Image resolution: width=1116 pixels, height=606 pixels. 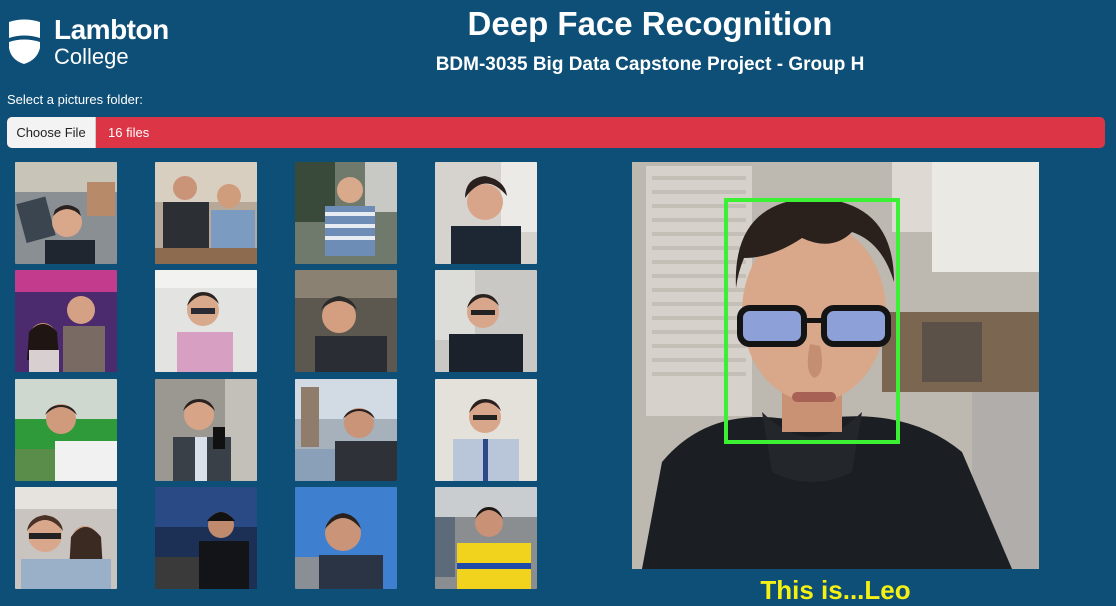 What do you see at coordinates (111, 29) in the screenshot?
I see `brand-name: Lambton` at bounding box center [111, 29].